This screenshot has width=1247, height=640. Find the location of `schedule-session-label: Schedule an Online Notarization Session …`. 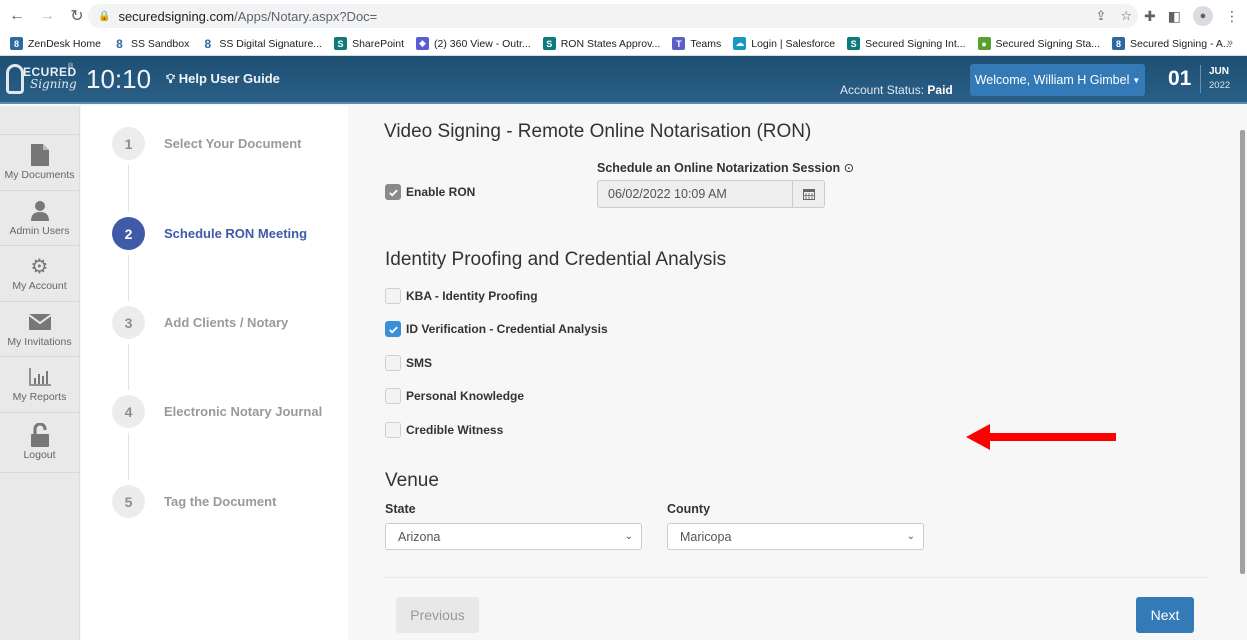

schedule-session-label: Schedule an Online Notarization Session … is located at coordinates (725, 167).